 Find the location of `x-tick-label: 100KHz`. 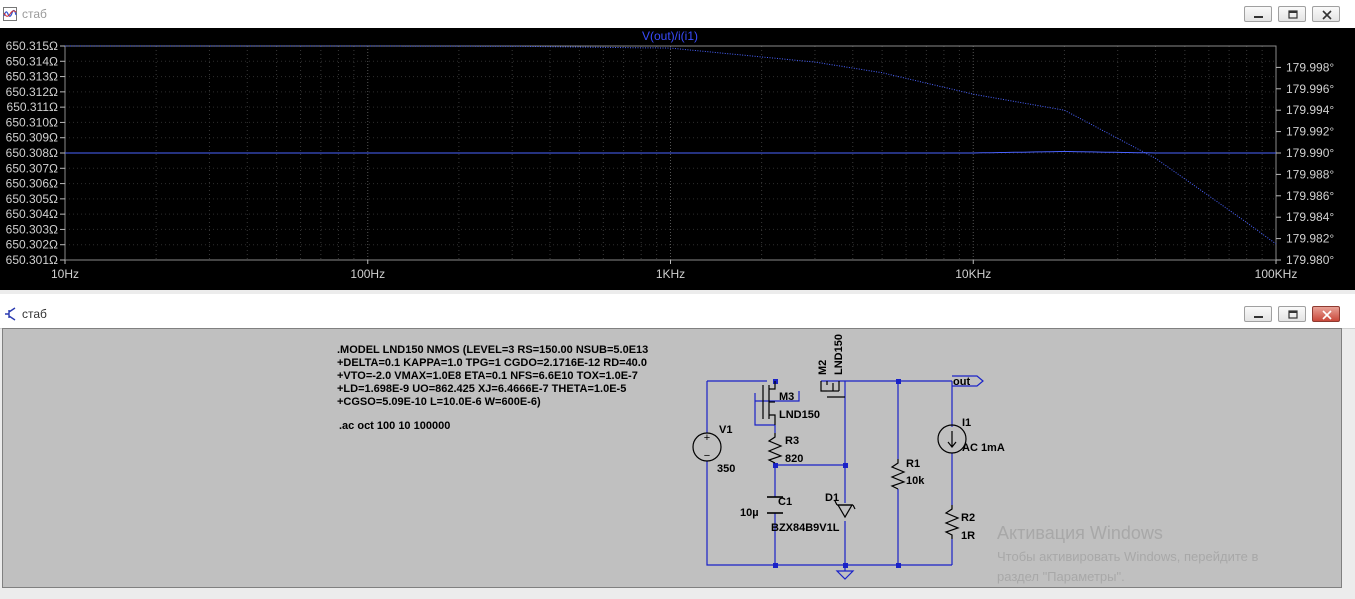

x-tick-label: 100KHz is located at coordinates (1276, 274).